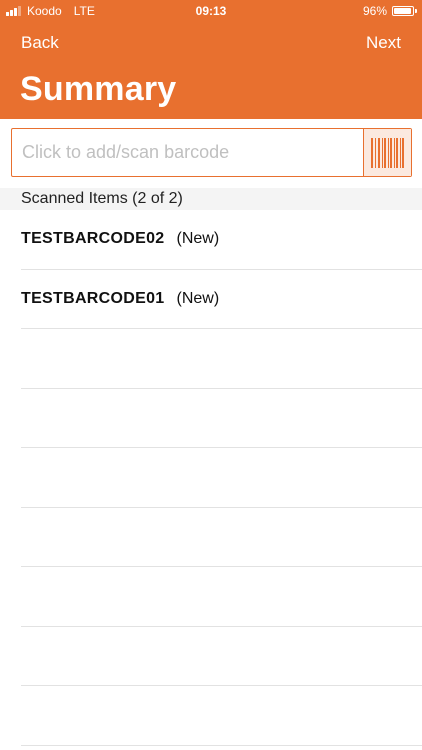  Describe the element at coordinates (221, 240) in the screenshot. I see `list-item: TESTBARCODE02 (New)` at that location.